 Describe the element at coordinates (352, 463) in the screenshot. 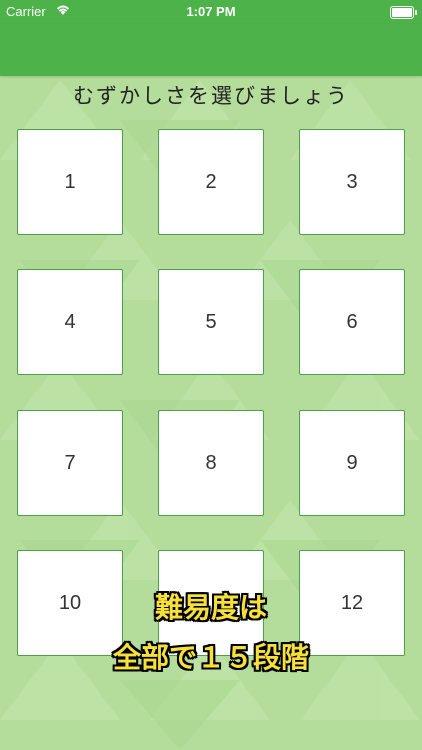

I see `level-tile: 9` at that location.